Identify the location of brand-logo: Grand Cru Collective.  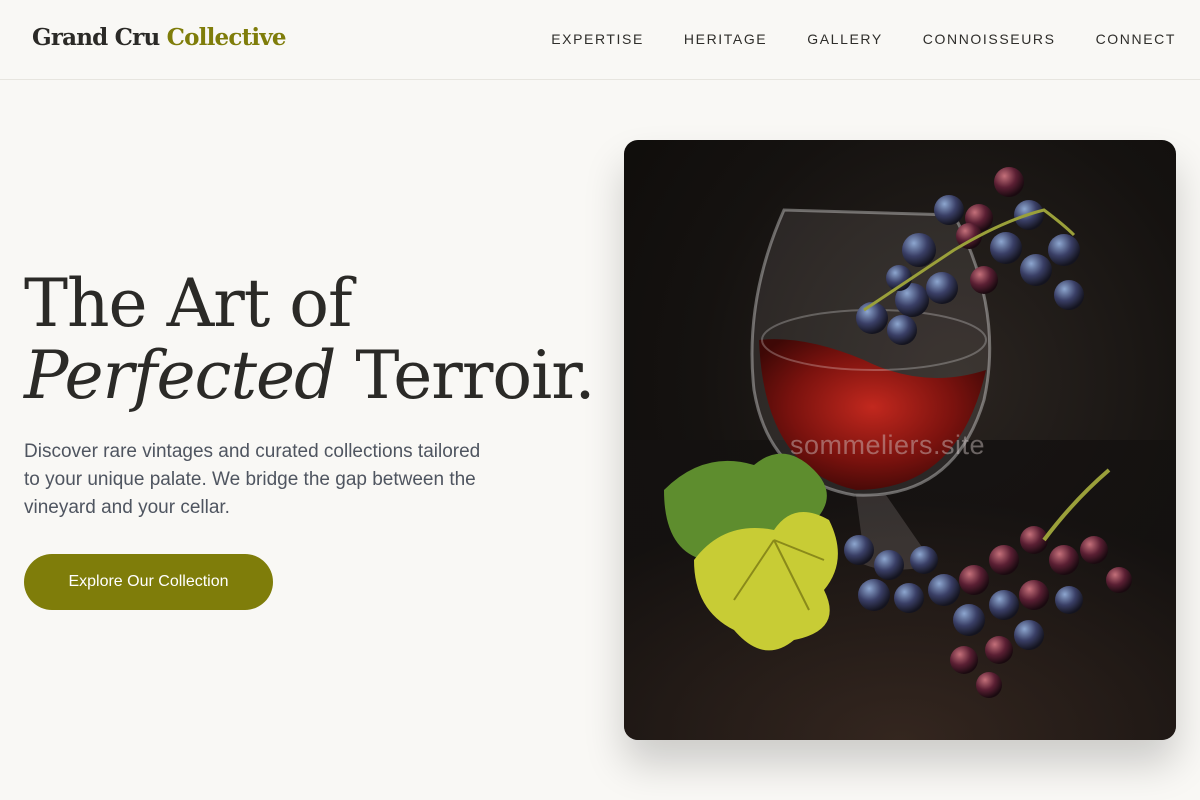
(159, 37).